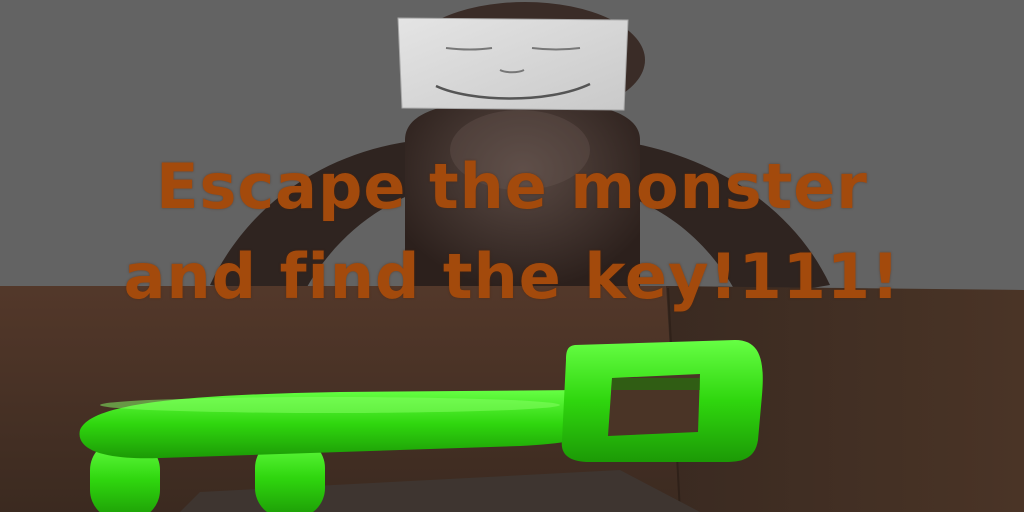 This screenshot has width=1024, height=512. Describe the element at coordinates (512, 276) in the screenshot. I see `headline-line-2: and find the key!111!` at that location.